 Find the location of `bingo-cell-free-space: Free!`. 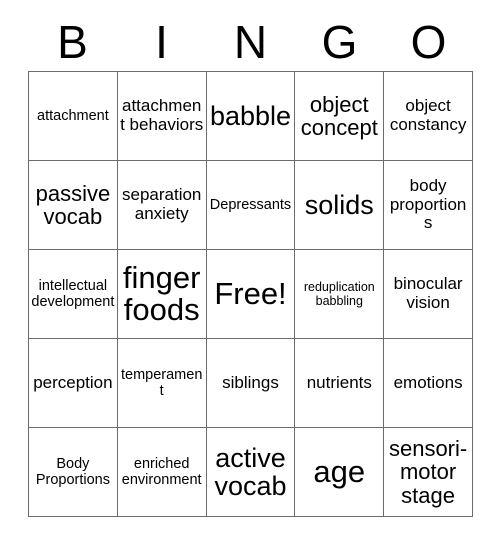

bingo-cell-free-space: Free! is located at coordinates (251, 294).